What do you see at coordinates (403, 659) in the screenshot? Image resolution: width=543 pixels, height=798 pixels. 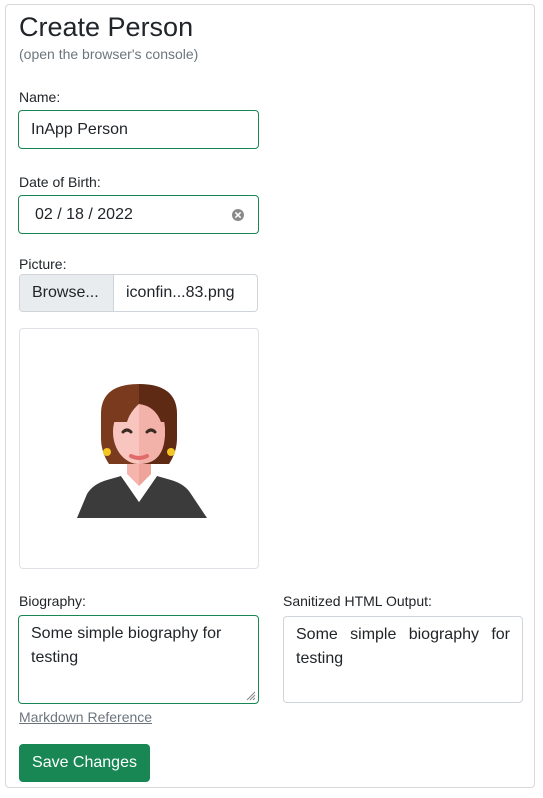 I see `sanitized-output: Some simple biography for testing` at bounding box center [403, 659].